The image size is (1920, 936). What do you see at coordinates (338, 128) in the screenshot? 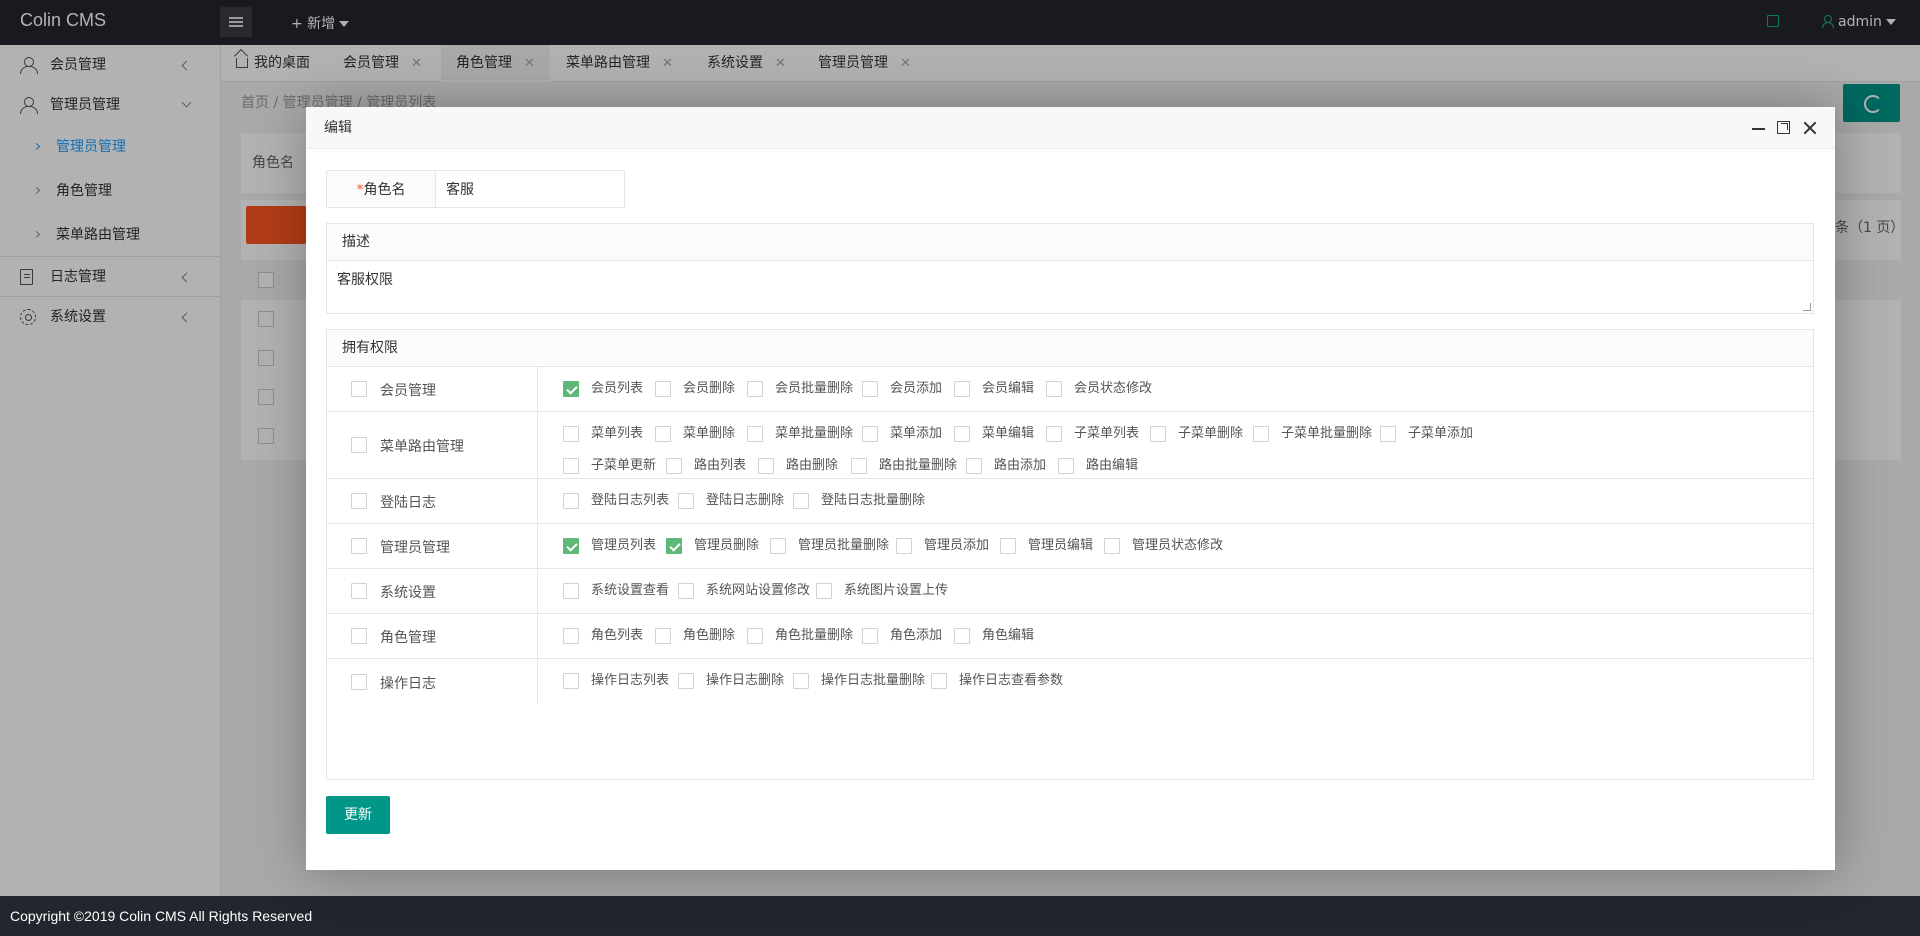
I see `dialog-title: 编辑` at bounding box center [338, 128].